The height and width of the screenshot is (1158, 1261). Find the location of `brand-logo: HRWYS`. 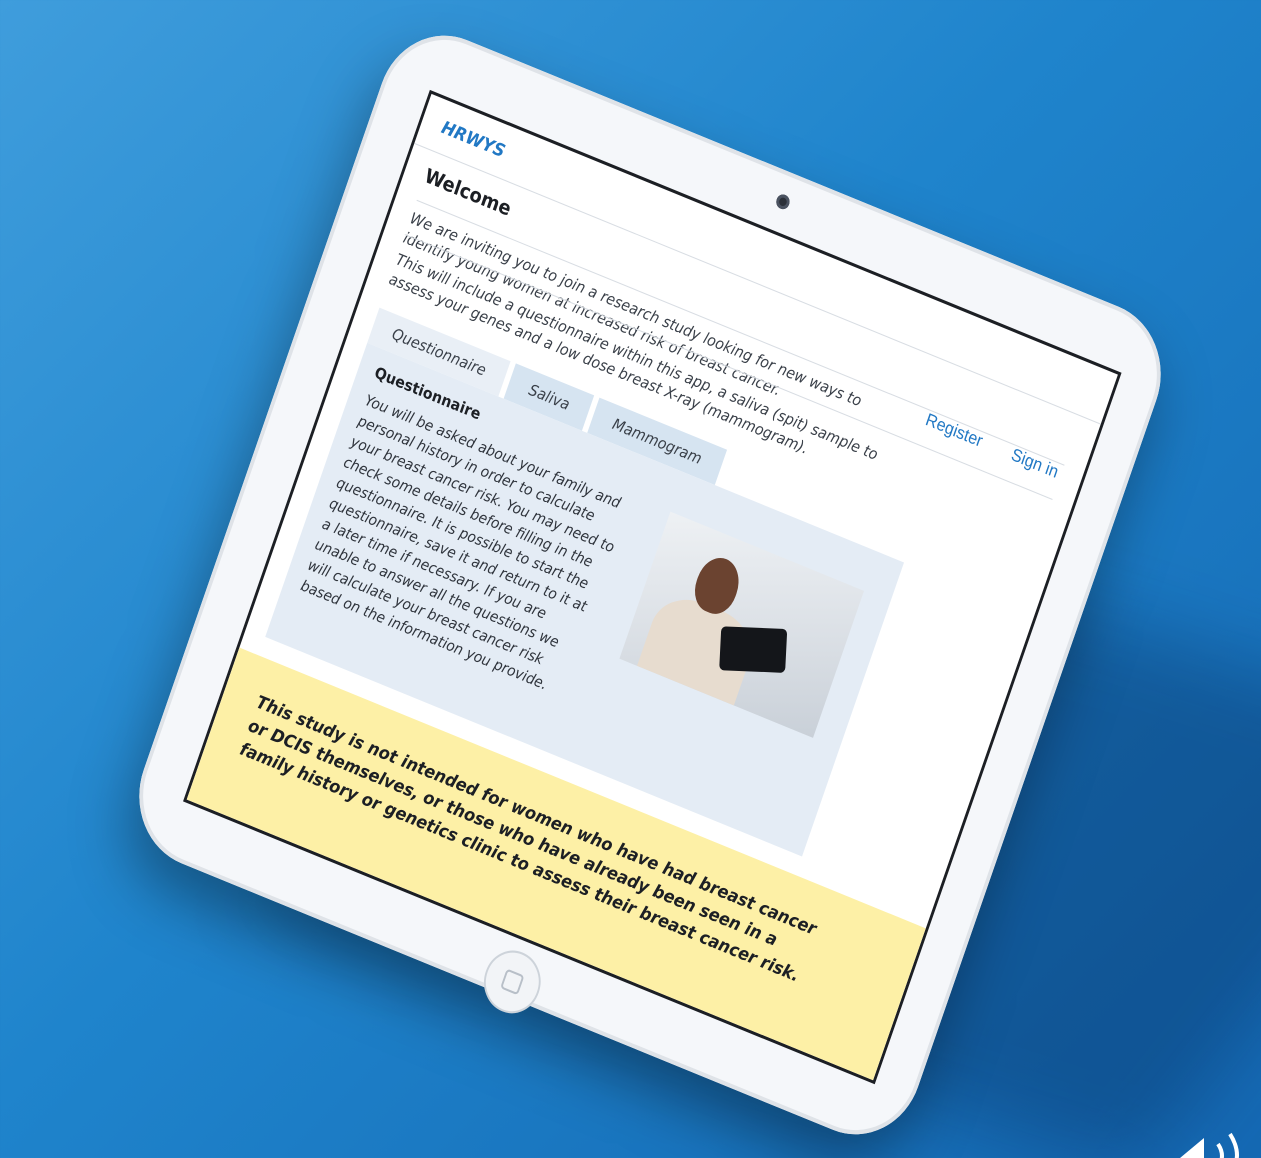

brand-logo: HRWYS is located at coordinates (473, 140).